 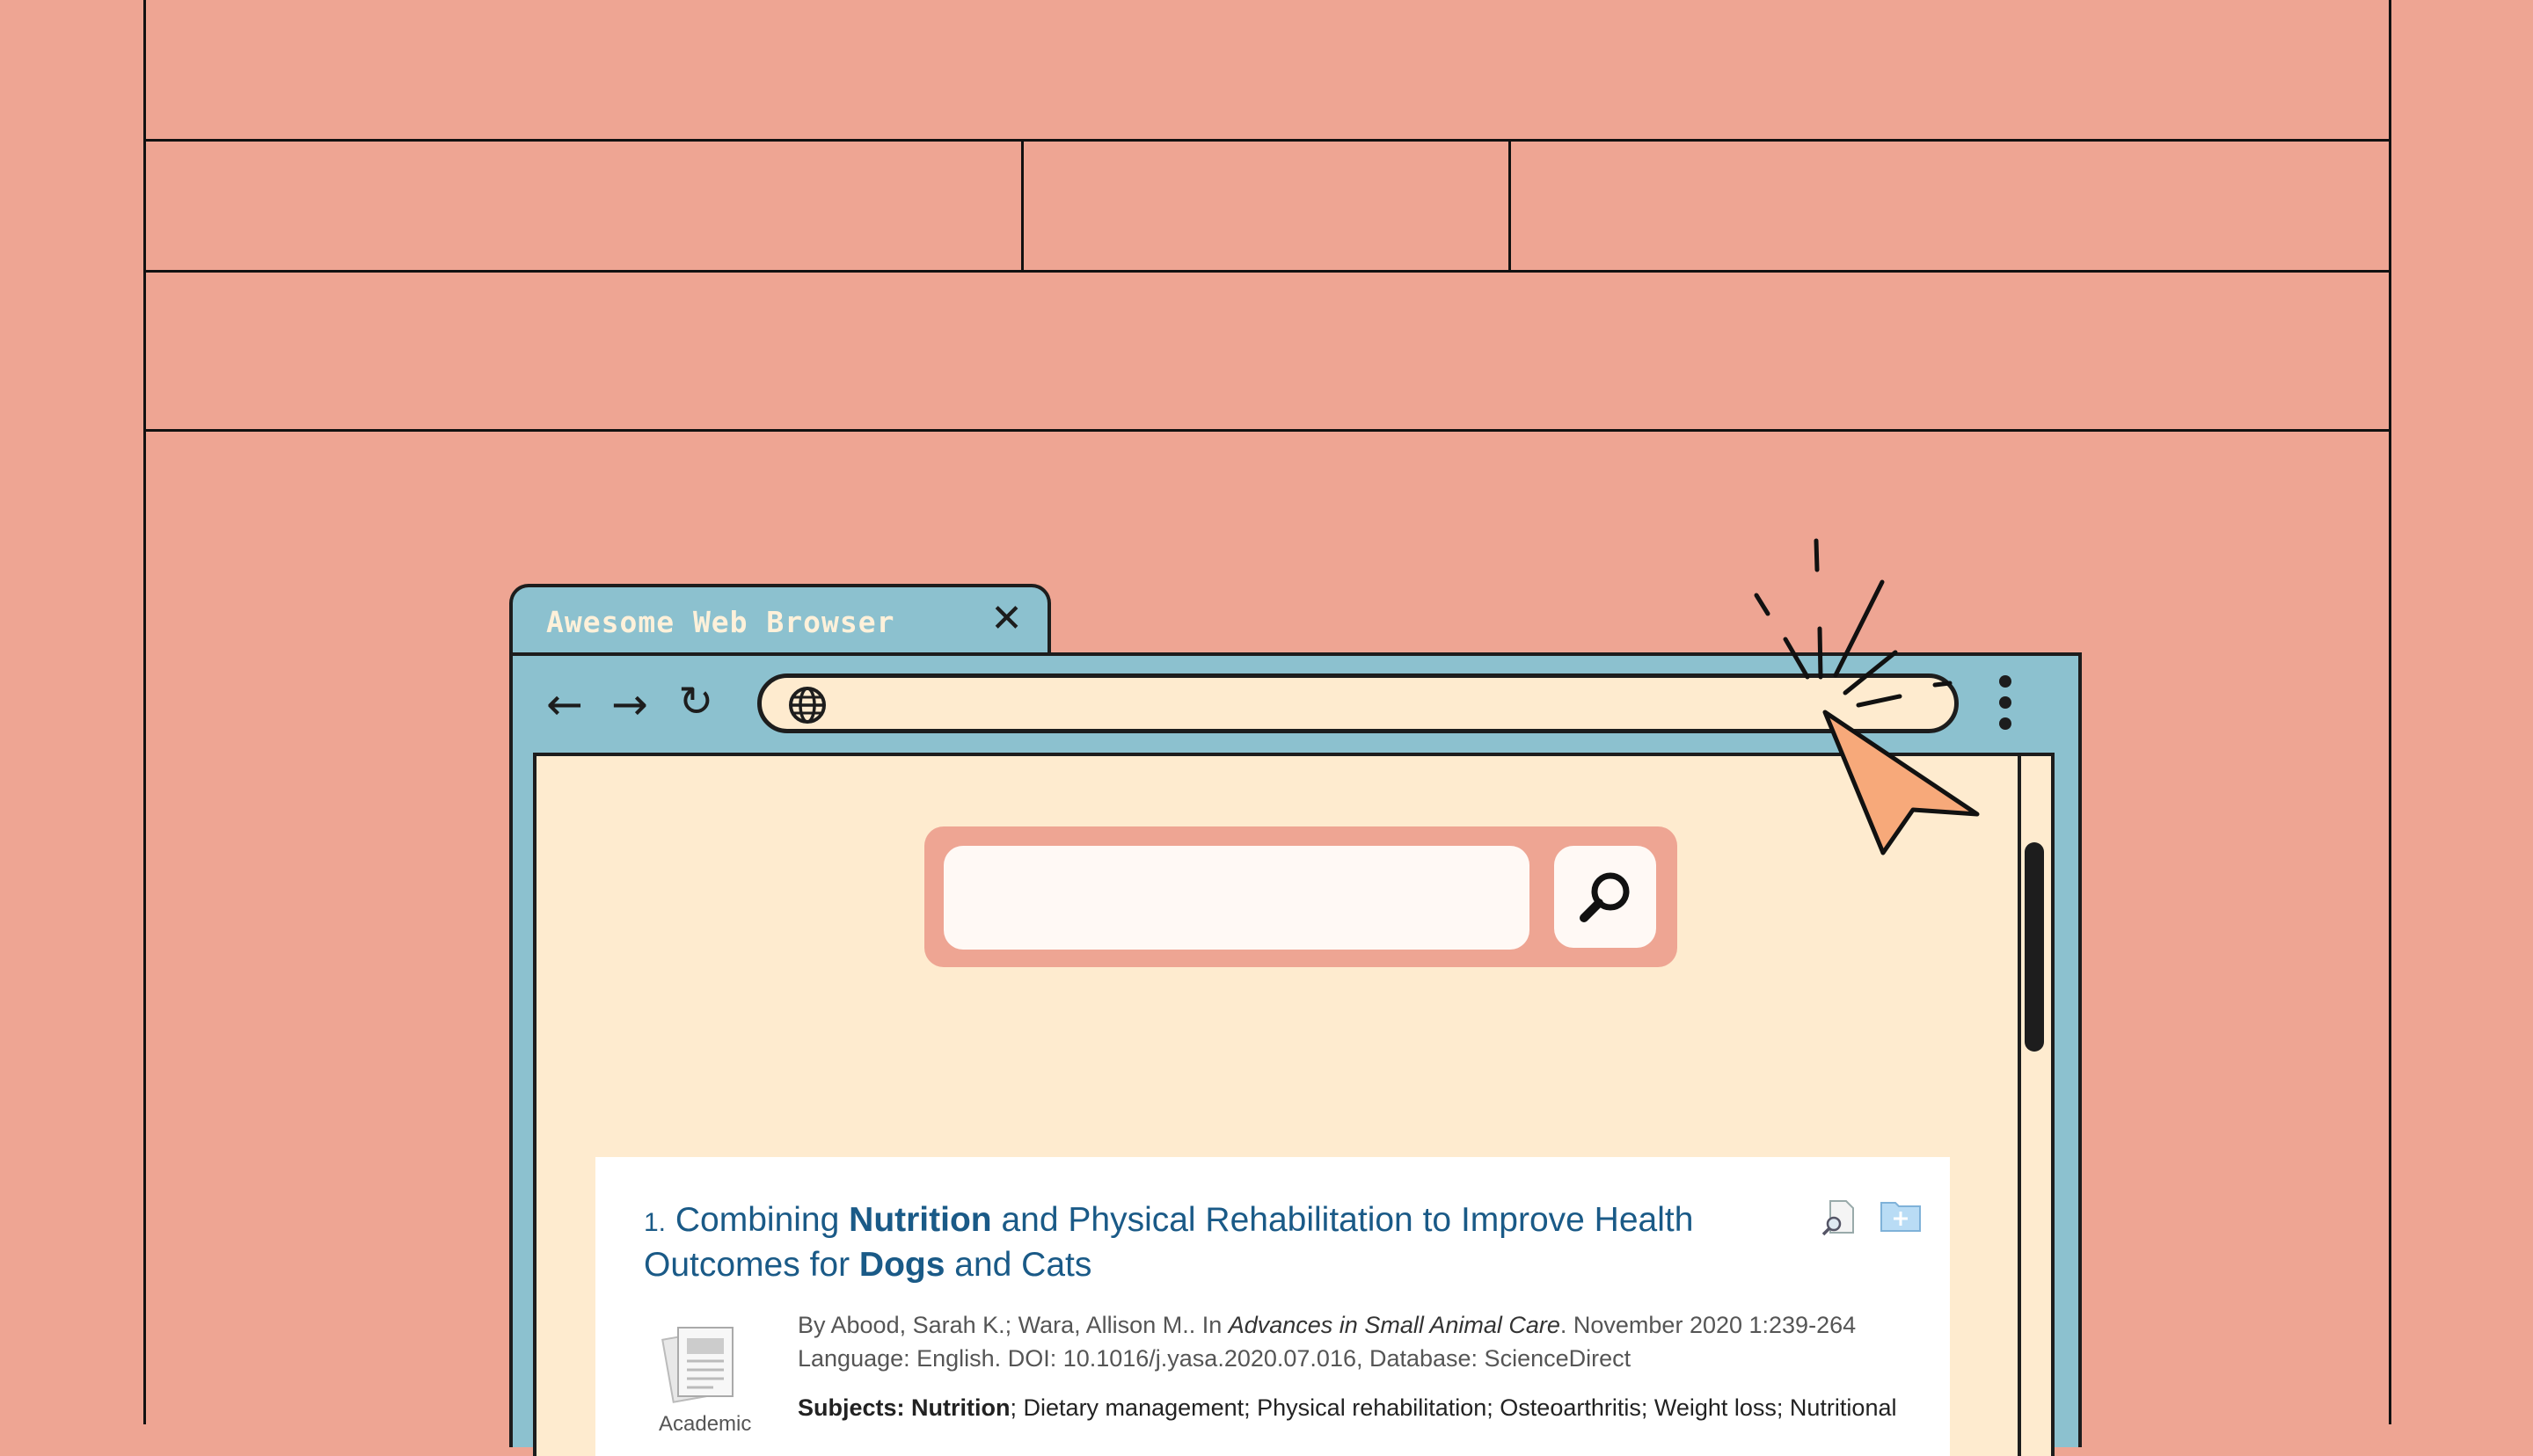 I want to click on search-icon, so click(x=1605, y=897).